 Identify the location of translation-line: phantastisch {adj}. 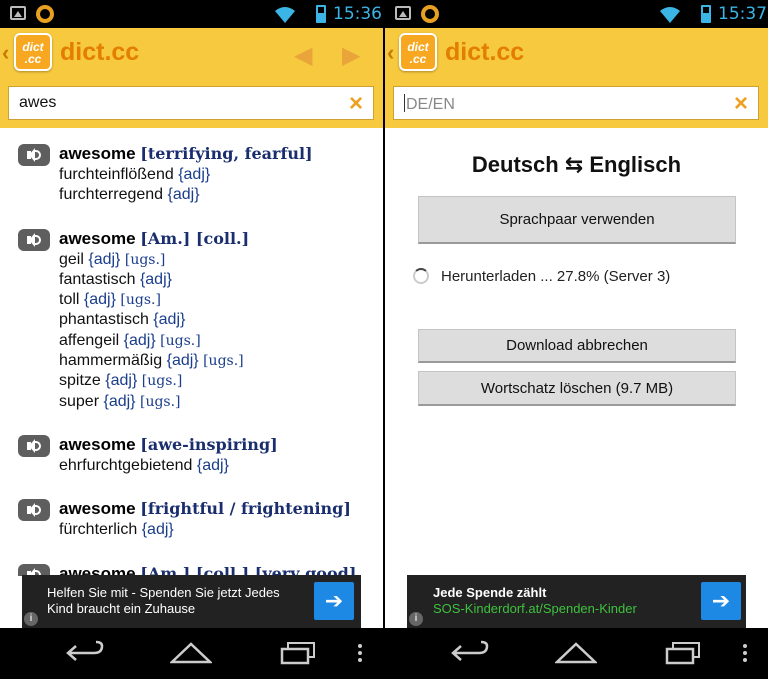
(122, 320).